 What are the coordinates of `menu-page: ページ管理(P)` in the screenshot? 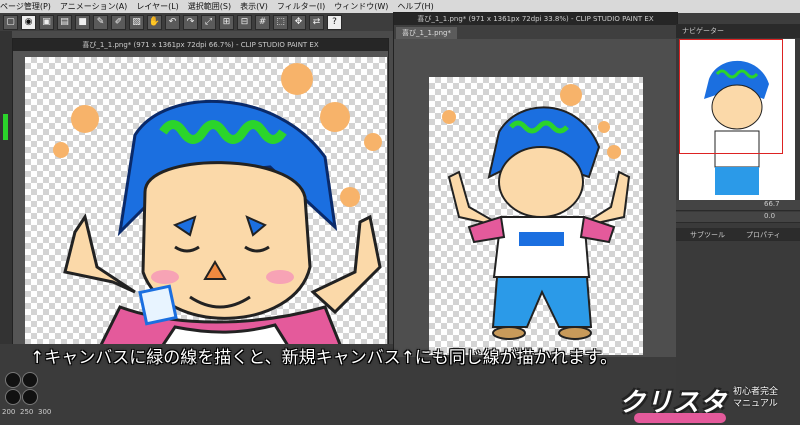 It's located at (25, 6).